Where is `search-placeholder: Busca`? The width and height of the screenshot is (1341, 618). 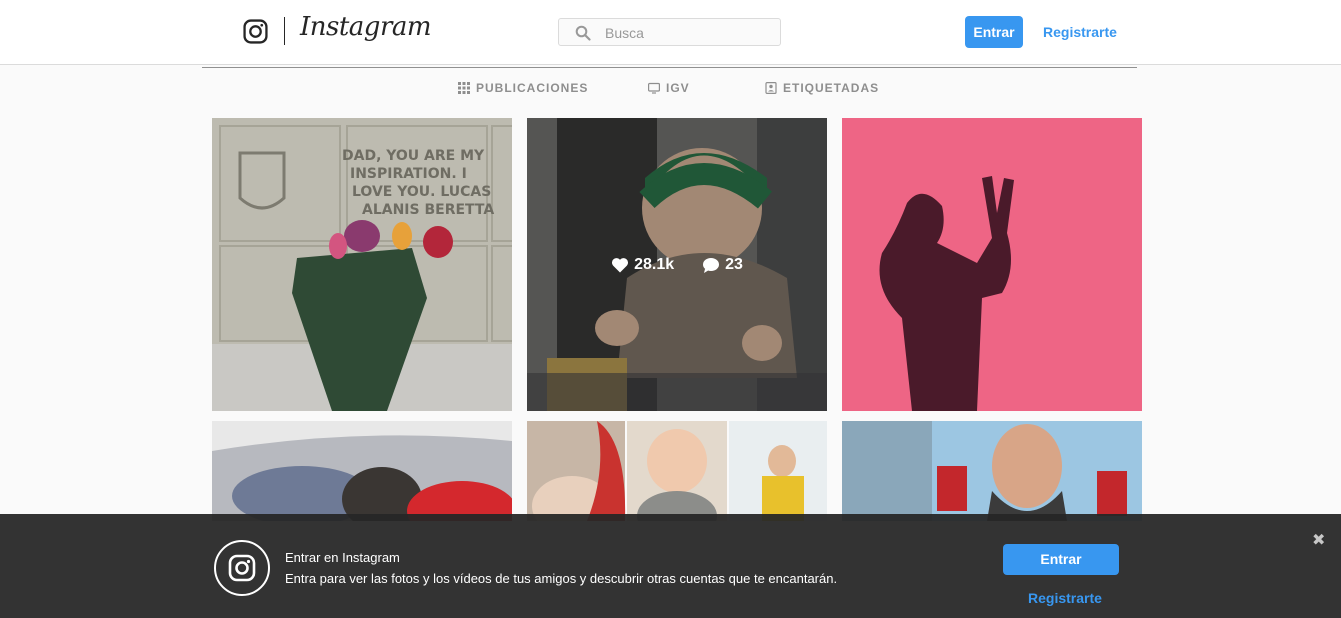 search-placeholder: Busca is located at coordinates (624, 33).